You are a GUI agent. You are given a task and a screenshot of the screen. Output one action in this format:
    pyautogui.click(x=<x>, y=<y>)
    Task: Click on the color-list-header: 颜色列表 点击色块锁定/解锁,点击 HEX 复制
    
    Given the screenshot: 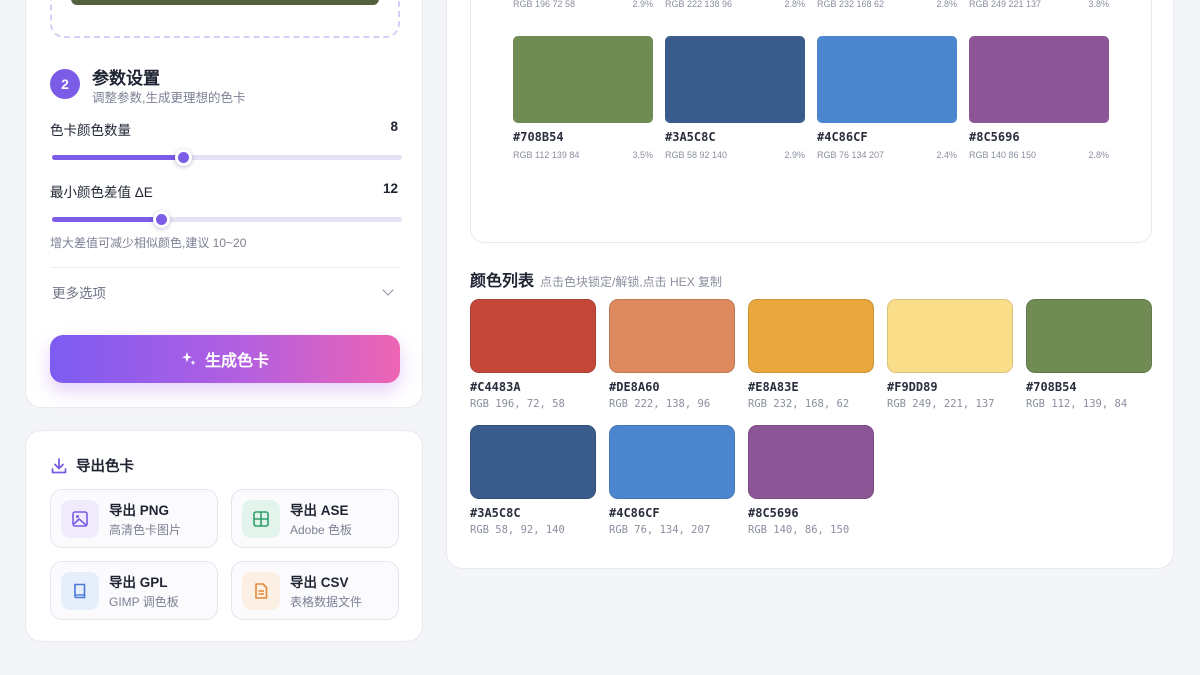 What is the action you would take?
    pyautogui.click(x=596, y=279)
    